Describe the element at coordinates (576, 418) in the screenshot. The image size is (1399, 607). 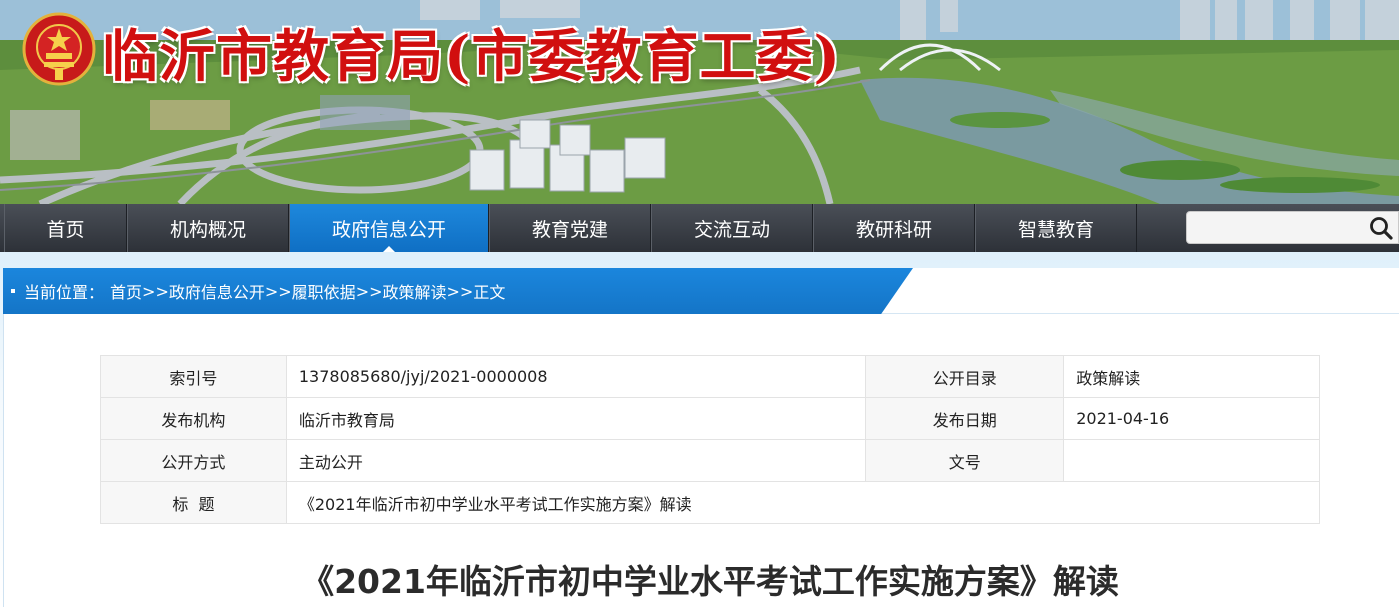
I see `publisher-value: 临沂市教育局` at that location.